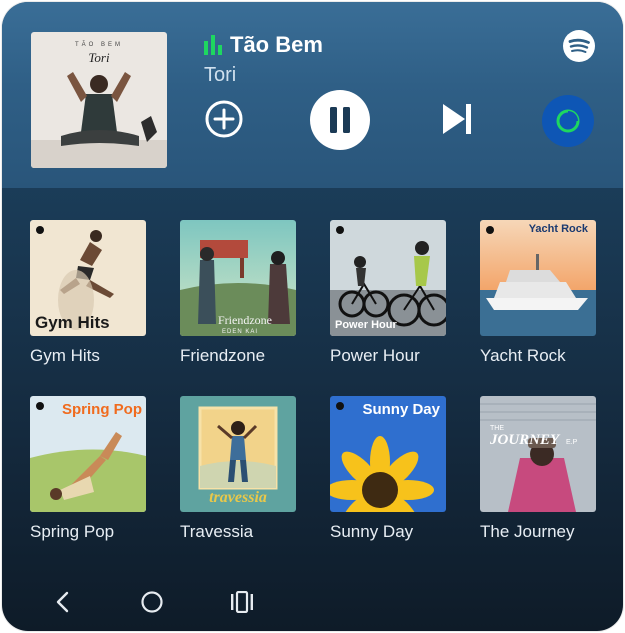  What do you see at coordinates (99, 44) in the screenshot?
I see `album-art-title: TÃO BEM` at bounding box center [99, 44].